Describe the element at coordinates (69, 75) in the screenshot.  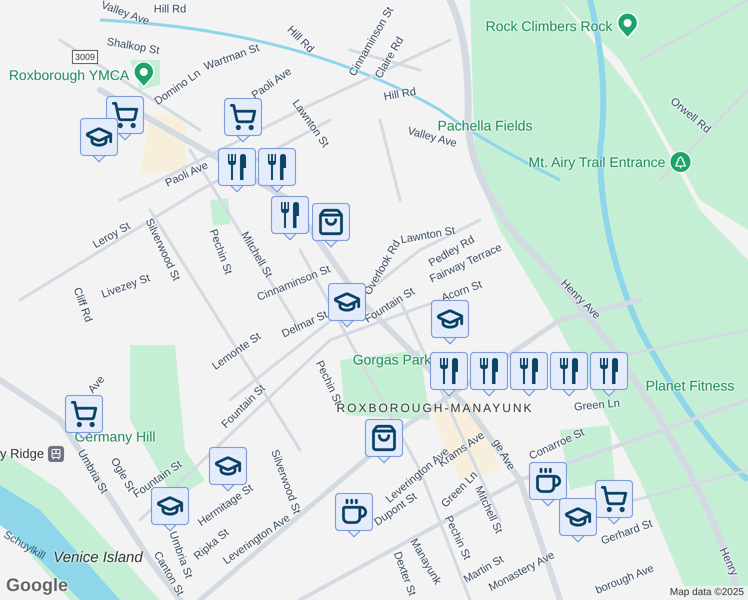
I see `place-label: Roxborough YMCA` at that location.